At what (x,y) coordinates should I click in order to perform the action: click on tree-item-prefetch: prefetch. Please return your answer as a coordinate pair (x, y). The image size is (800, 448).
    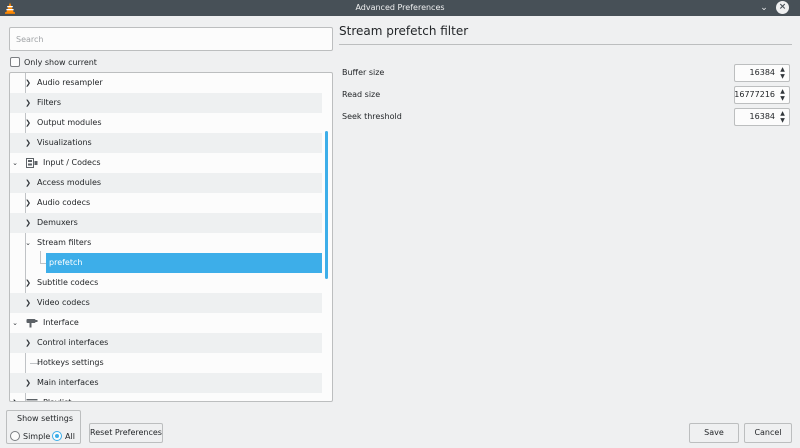
    Looking at the image, I should click on (184, 263).